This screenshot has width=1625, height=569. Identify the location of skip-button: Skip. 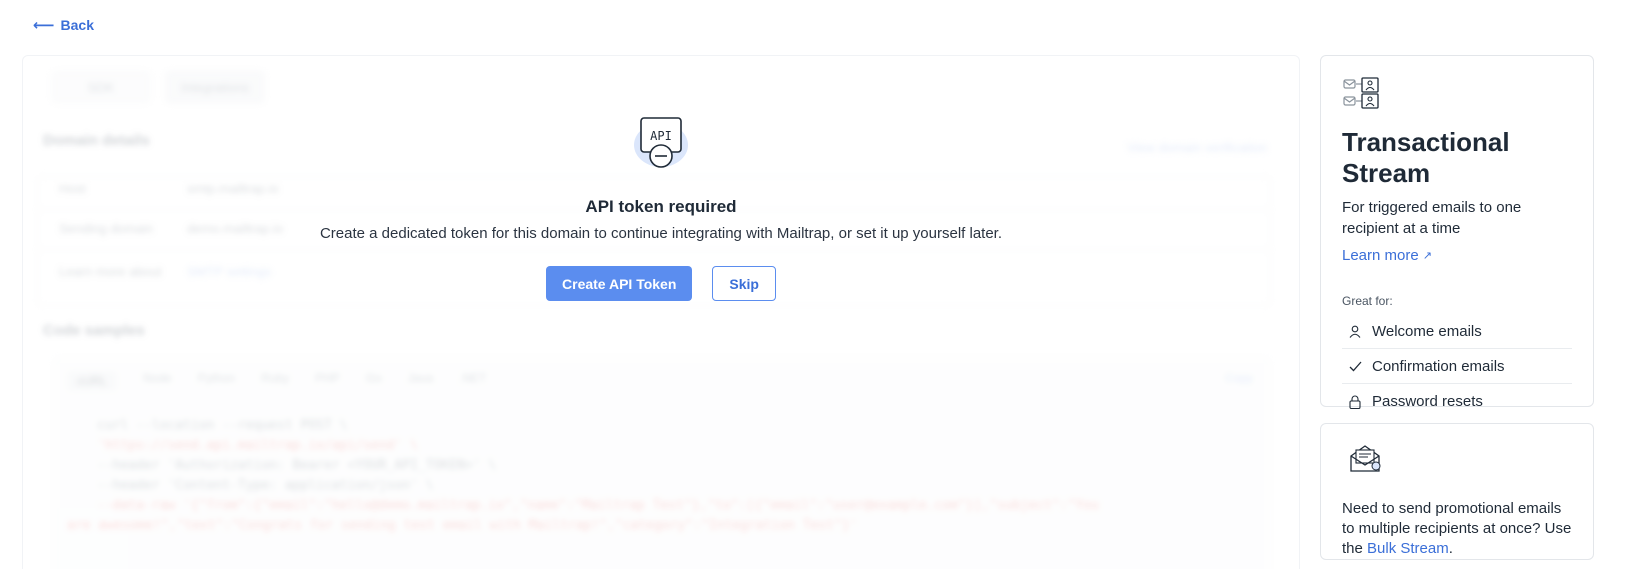
(744, 283).